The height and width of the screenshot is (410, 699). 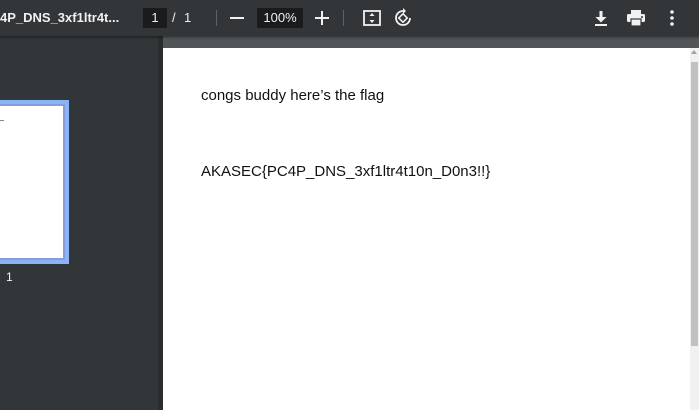 I want to click on vertical-scrollbar, so click(x=694, y=229).